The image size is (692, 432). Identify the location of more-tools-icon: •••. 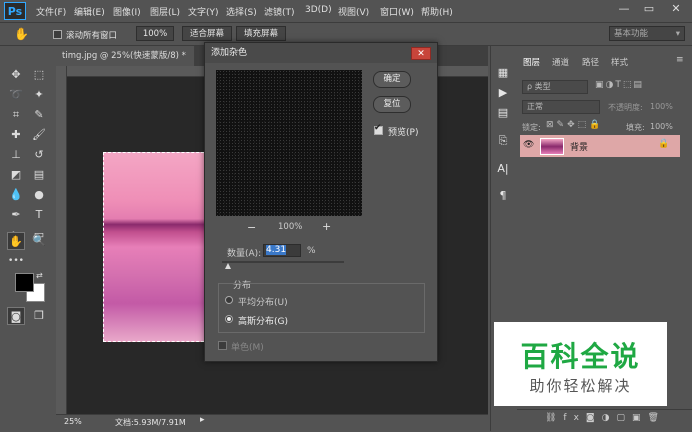
(16, 261).